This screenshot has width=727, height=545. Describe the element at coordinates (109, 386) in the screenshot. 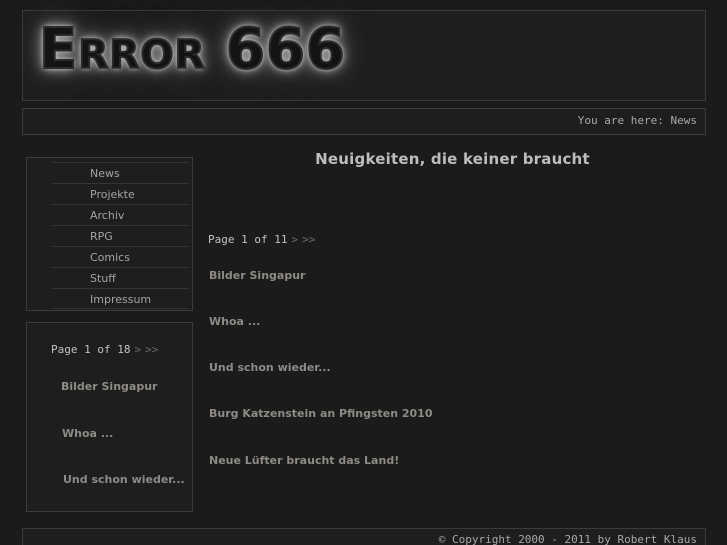

I see `sidebar-news-link: Bilder Singapur` at that location.